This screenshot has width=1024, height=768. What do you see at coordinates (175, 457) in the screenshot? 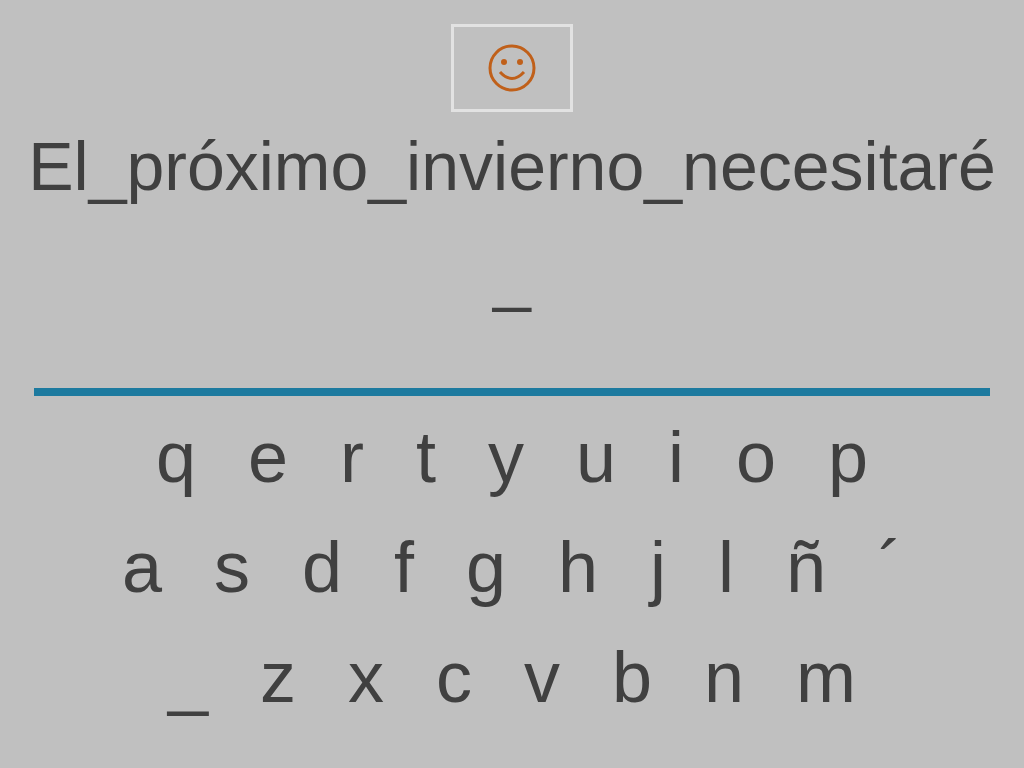
I see `letter-key: q` at bounding box center [175, 457].